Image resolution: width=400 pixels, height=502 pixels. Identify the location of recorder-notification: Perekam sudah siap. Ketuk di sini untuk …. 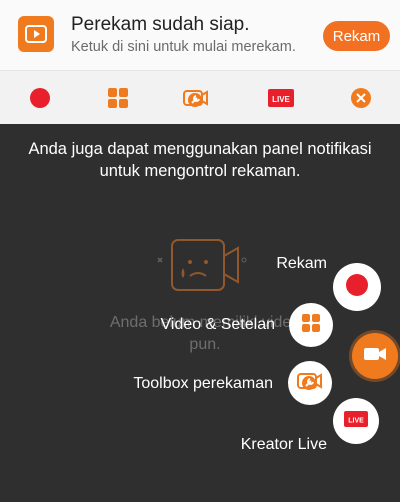
(200, 35).